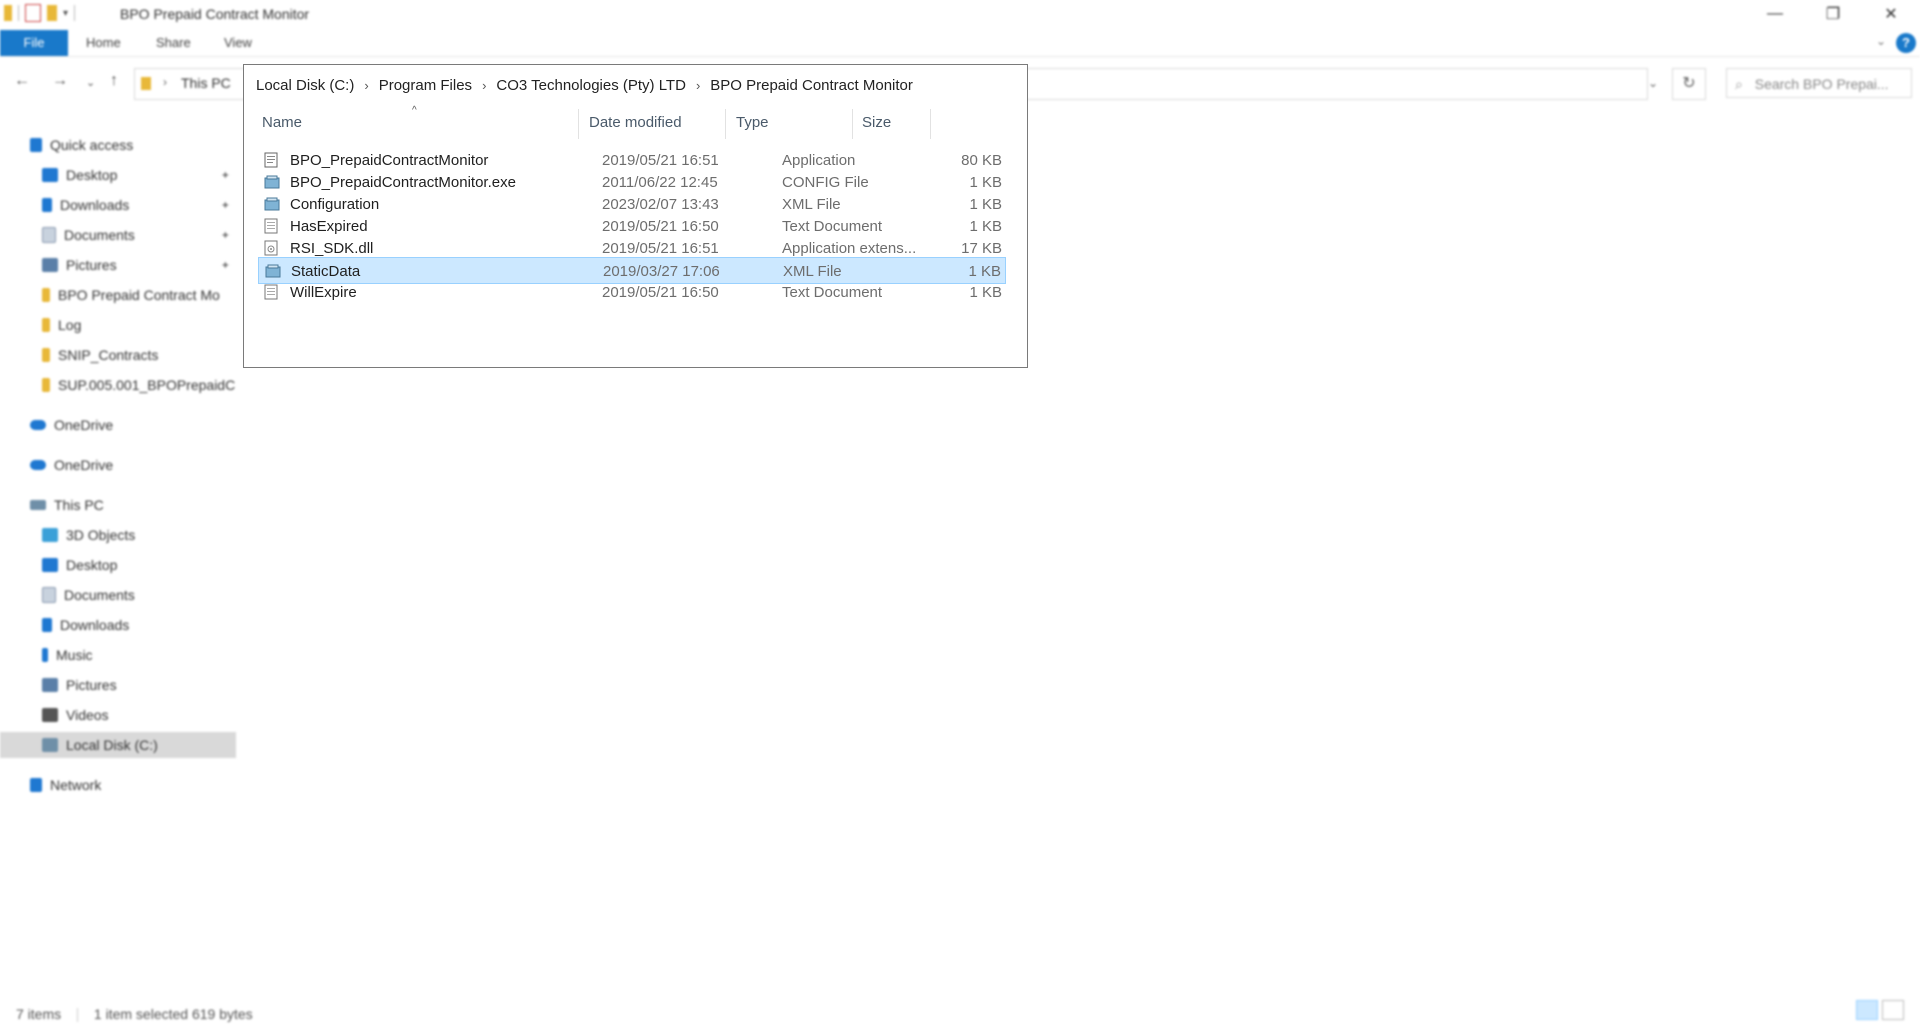  I want to click on tab-view: View, so click(238, 43).